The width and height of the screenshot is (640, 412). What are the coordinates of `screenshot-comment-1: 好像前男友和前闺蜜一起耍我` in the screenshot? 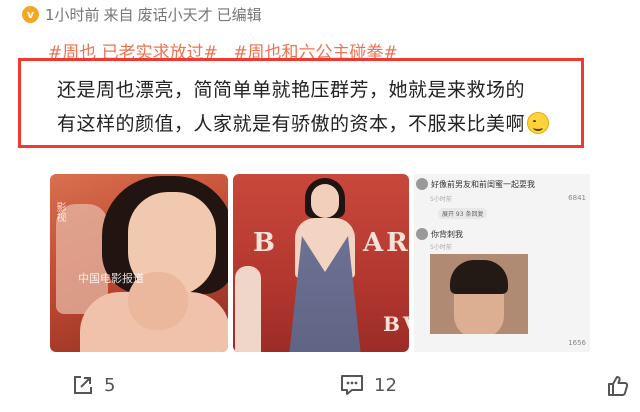 It's located at (475, 184).